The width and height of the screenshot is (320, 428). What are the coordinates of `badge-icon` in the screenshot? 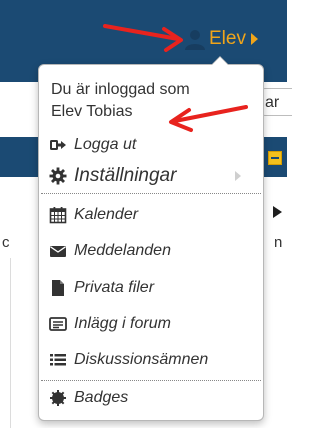 It's located at (58, 398).